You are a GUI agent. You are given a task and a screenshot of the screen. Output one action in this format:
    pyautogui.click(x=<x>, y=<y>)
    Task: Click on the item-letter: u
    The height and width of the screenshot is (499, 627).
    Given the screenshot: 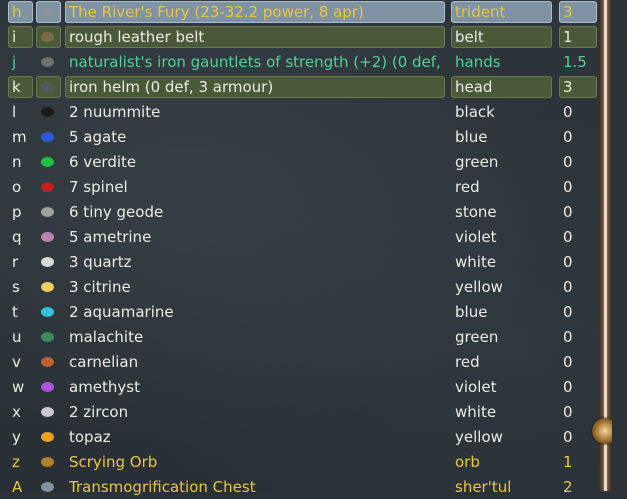 What is the action you would take?
    pyautogui.click(x=17, y=337)
    